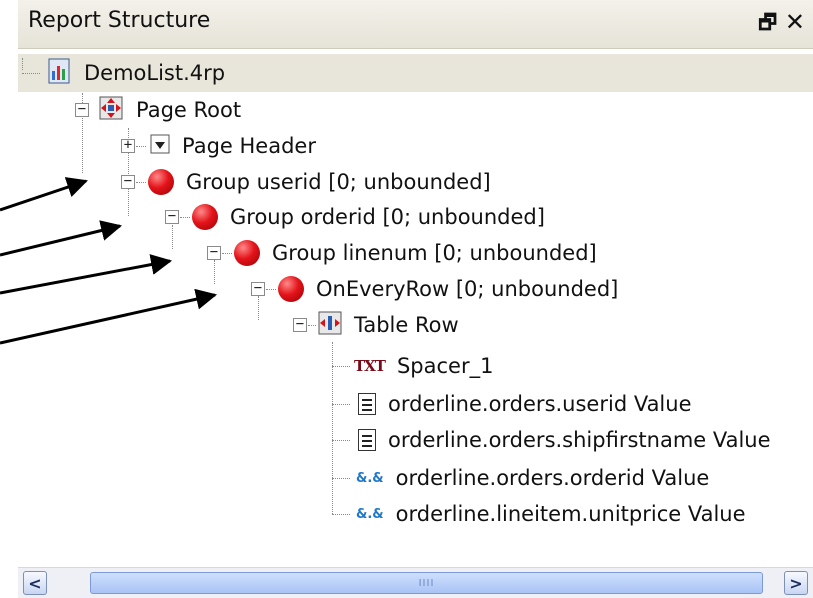 This screenshot has width=813, height=598. What do you see at coordinates (128, 145) in the screenshot?
I see `expand-toggle: +` at bounding box center [128, 145].